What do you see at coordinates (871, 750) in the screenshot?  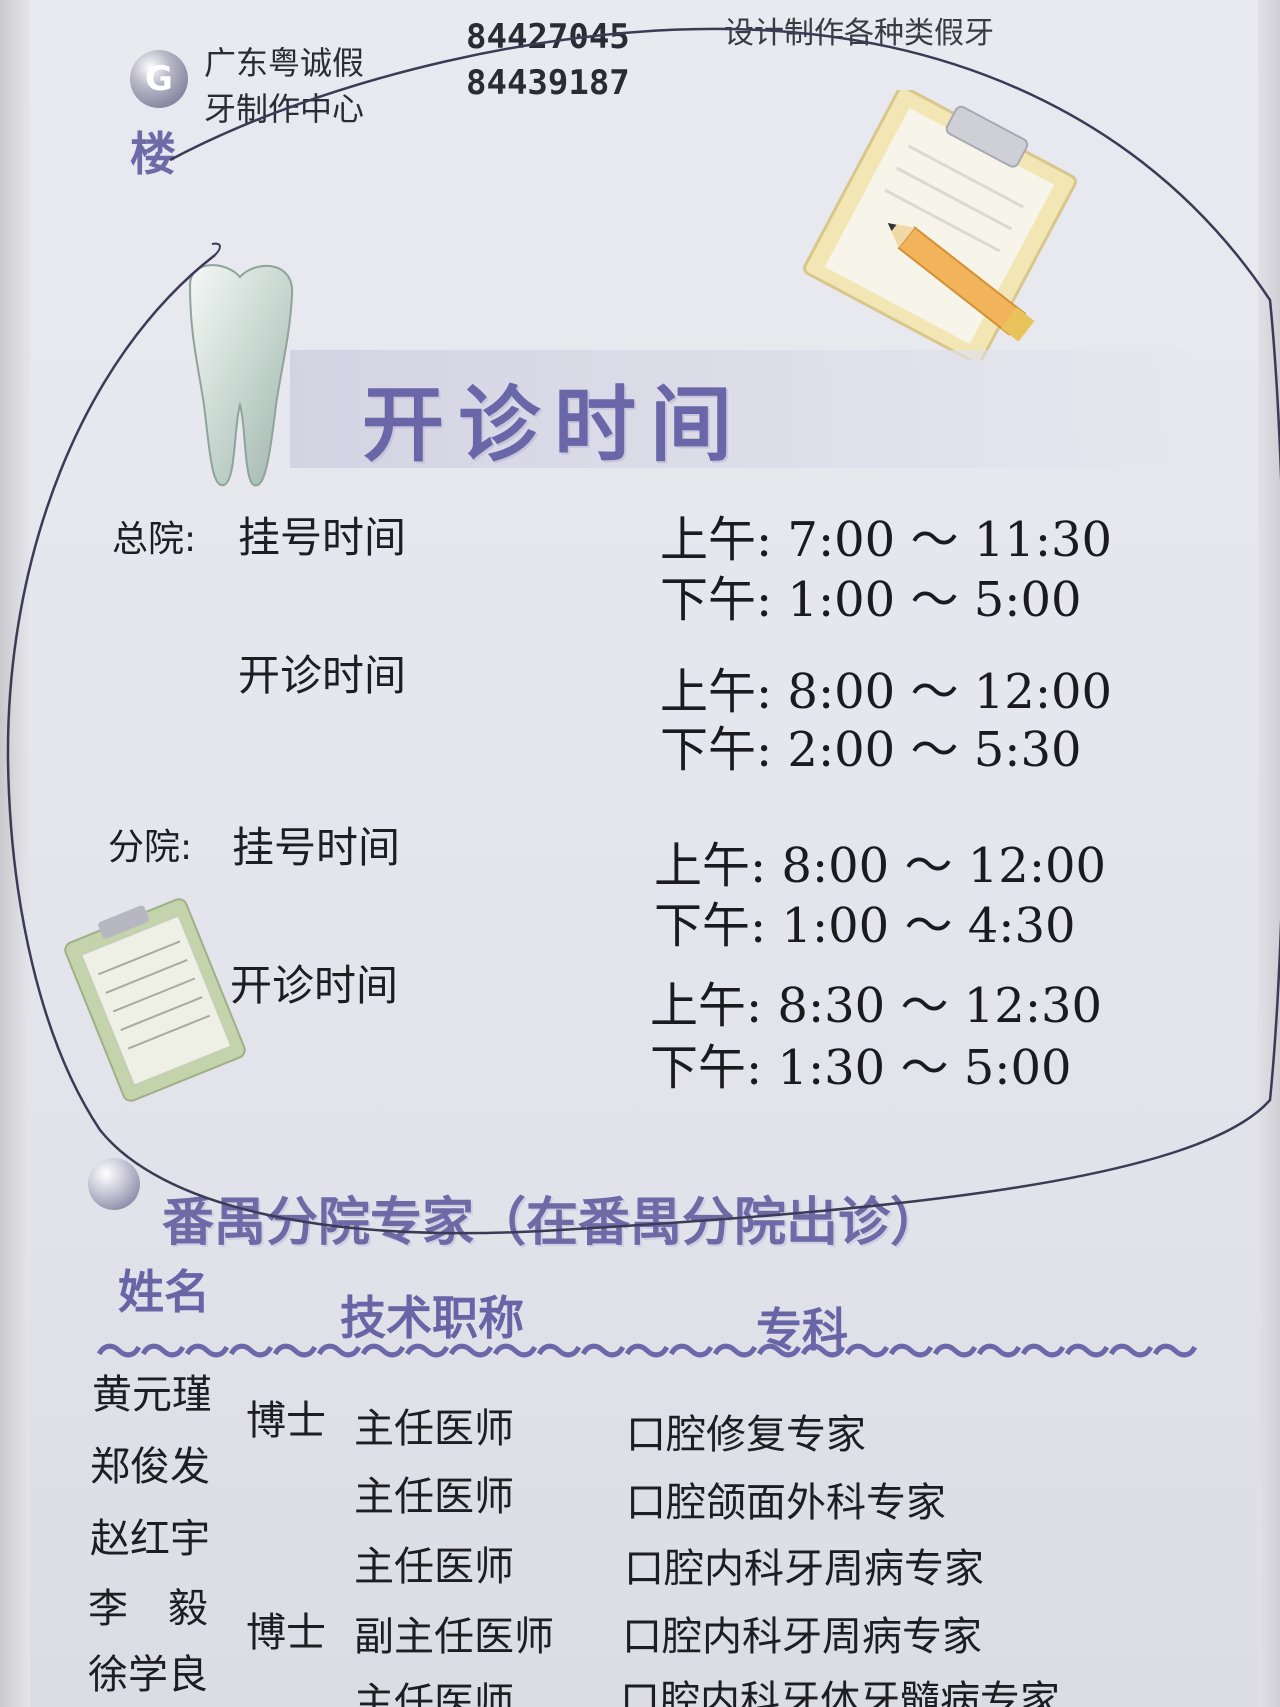 I see `main-clinic-pm: 下午: 2:00 ～ 5:30` at bounding box center [871, 750].